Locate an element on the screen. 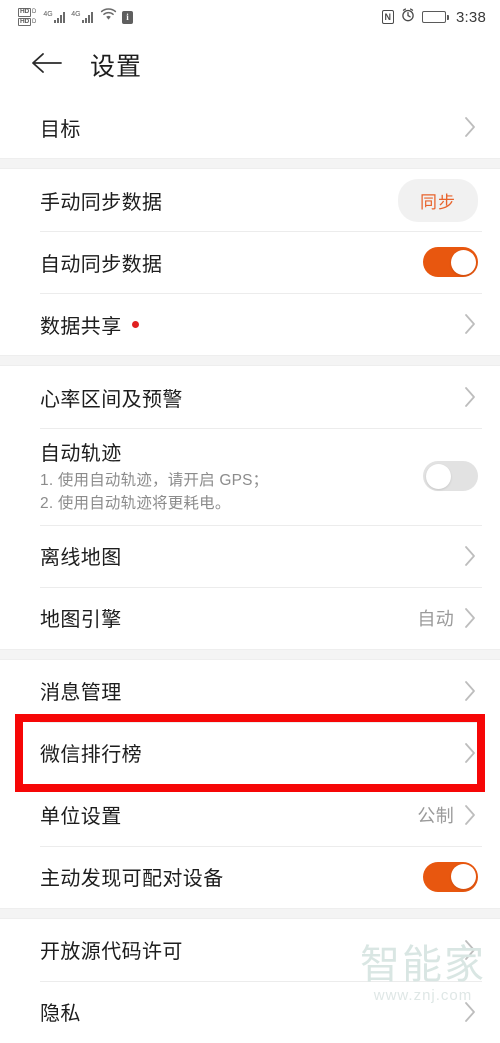 The height and width of the screenshot is (1043, 500). settings-row-main: 隐私 is located at coordinates (251, 1011).